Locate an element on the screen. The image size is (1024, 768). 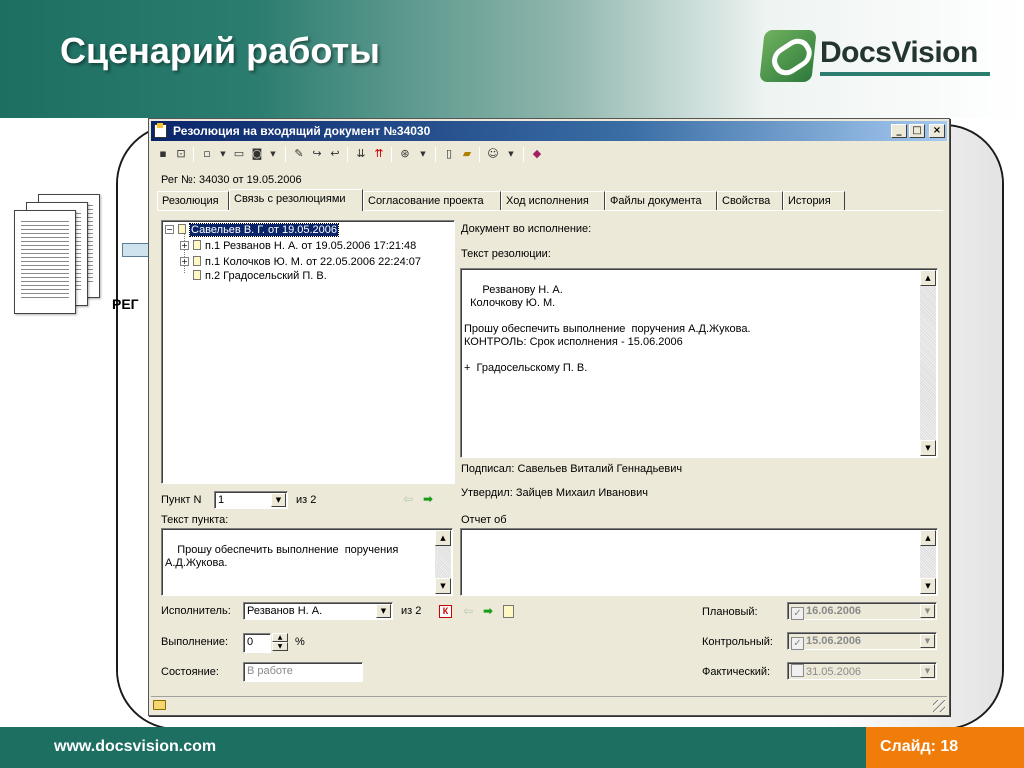
item-number-label: Пункт N is located at coordinates (181, 500).